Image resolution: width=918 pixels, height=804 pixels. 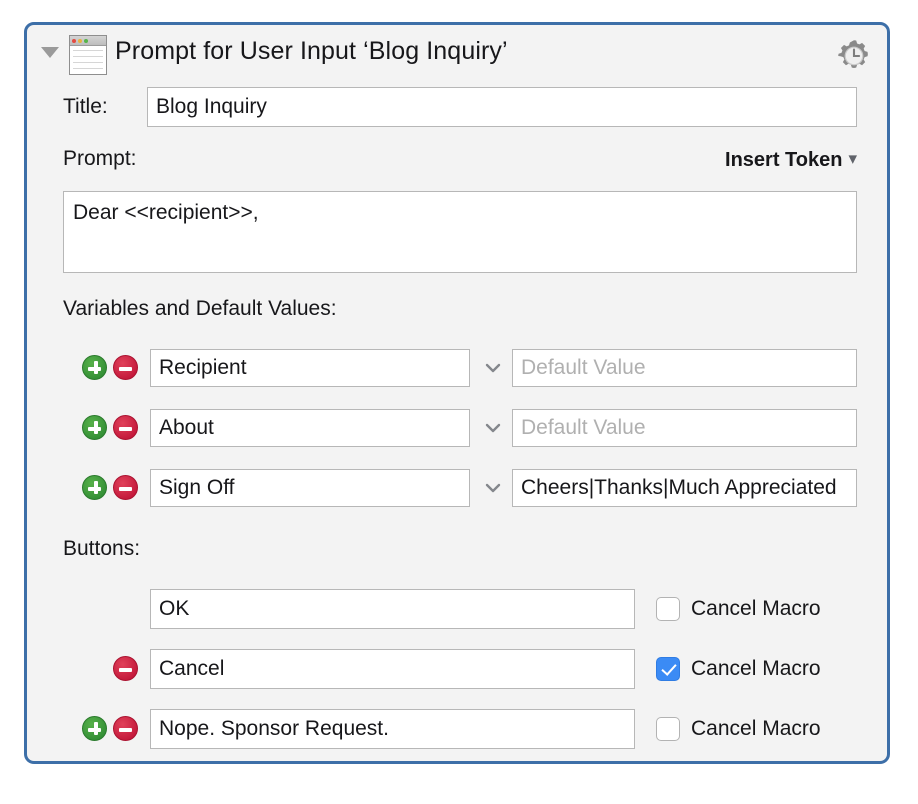 I want to click on window-icon-zoom-dot, so click(x=86, y=40).